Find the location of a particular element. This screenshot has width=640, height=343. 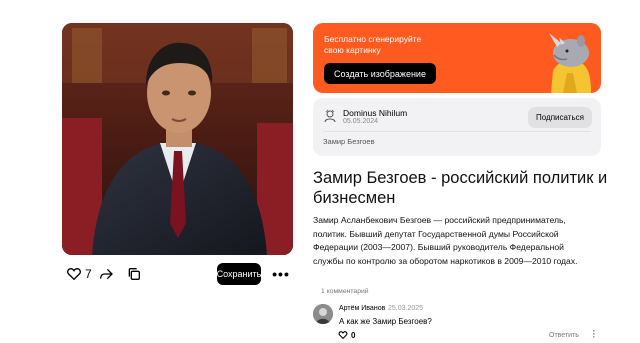

share-icon is located at coordinates (106, 274).